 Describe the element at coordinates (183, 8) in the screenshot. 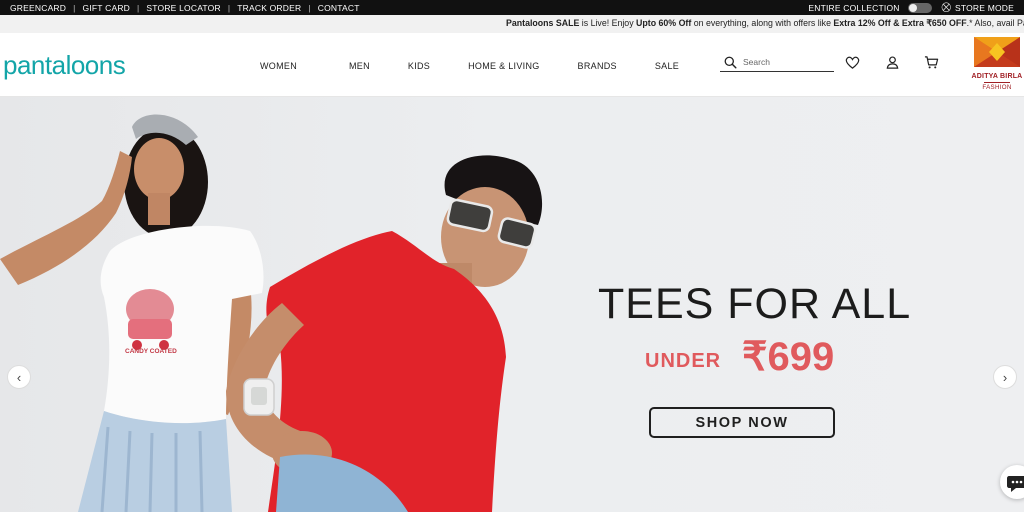

I see `store-locator-link: STORE LOCATOR` at that location.